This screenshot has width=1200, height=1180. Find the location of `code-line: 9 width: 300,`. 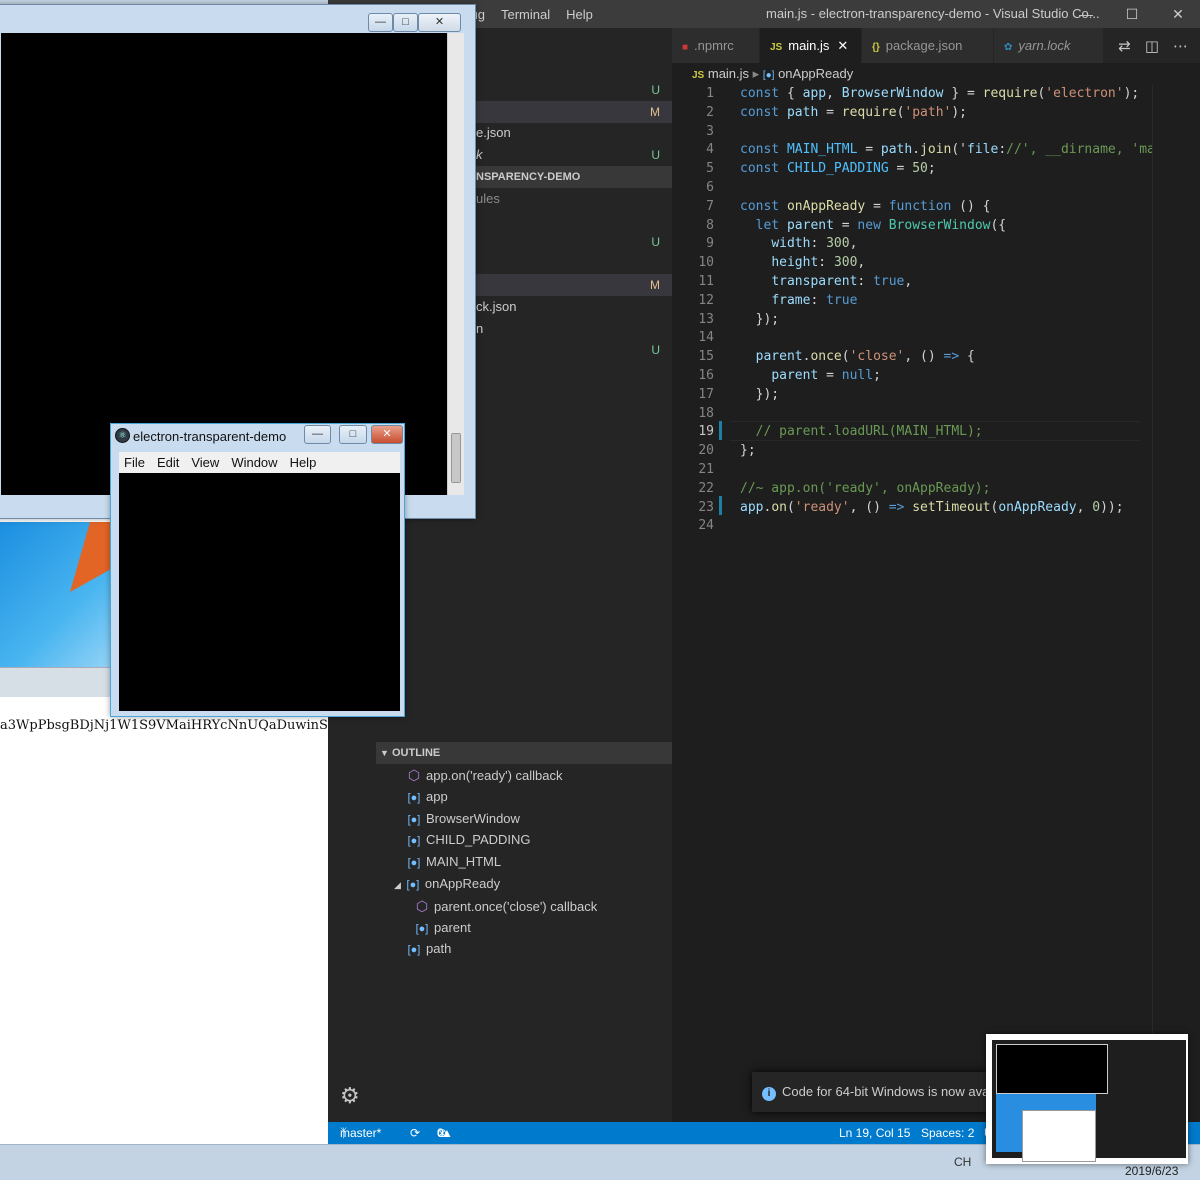

code-line: 9 width: 300, is located at coordinates (912, 244).